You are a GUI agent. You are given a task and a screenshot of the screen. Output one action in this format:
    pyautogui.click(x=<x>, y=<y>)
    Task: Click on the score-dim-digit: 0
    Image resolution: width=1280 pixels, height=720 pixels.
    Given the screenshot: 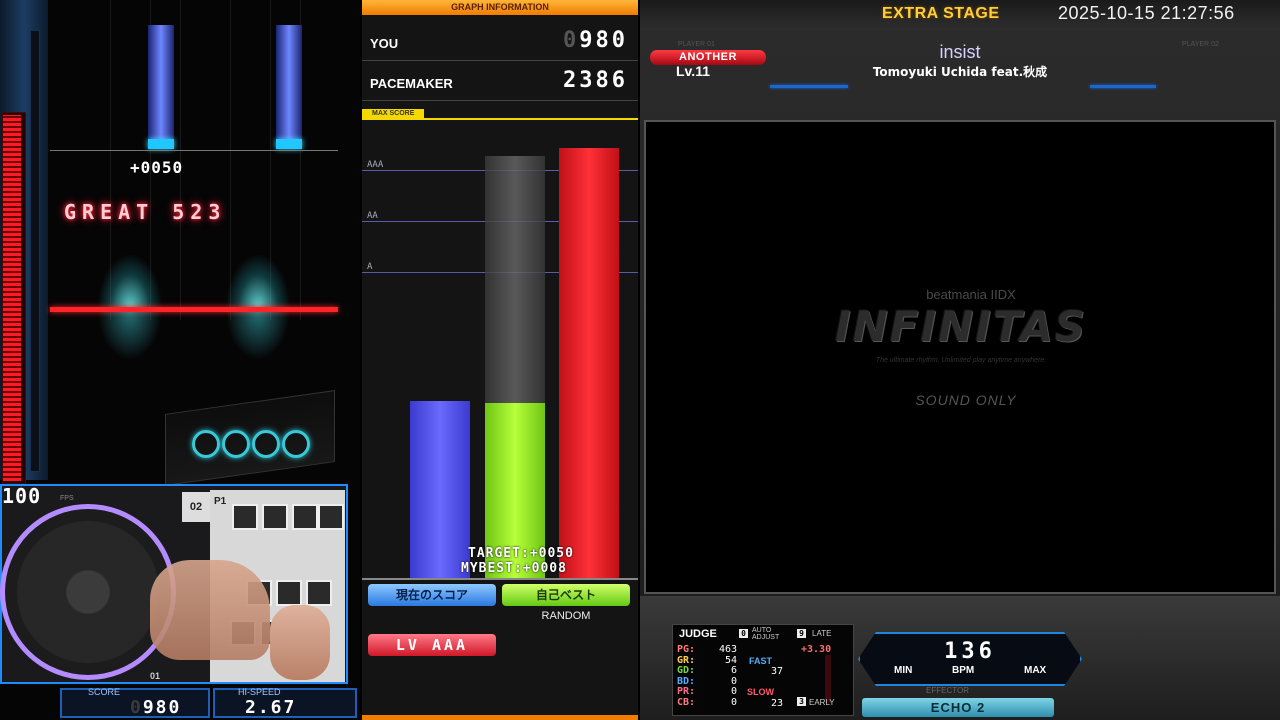 What is the action you would take?
    pyautogui.click(x=136, y=707)
    